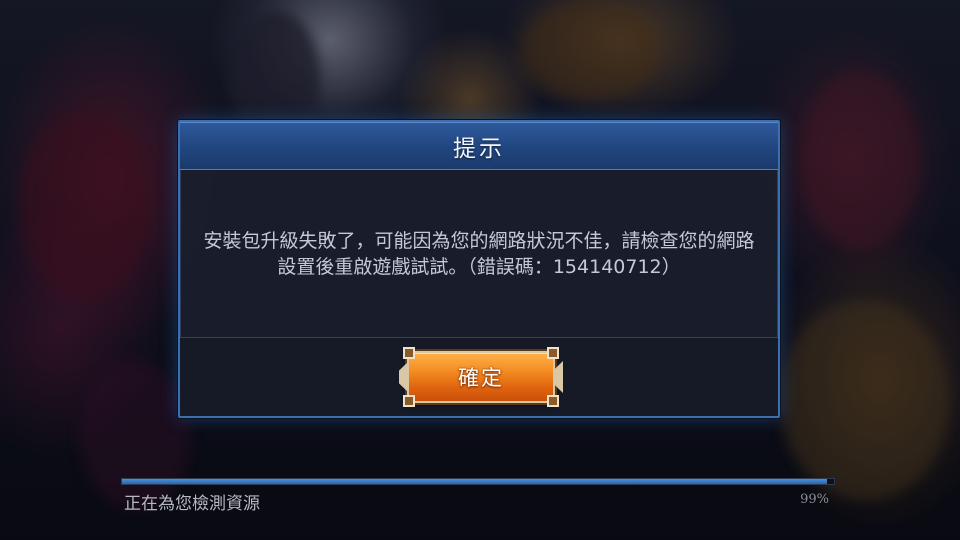 The image size is (960, 540). I want to click on confirm-button-label: 確定, so click(481, 378).